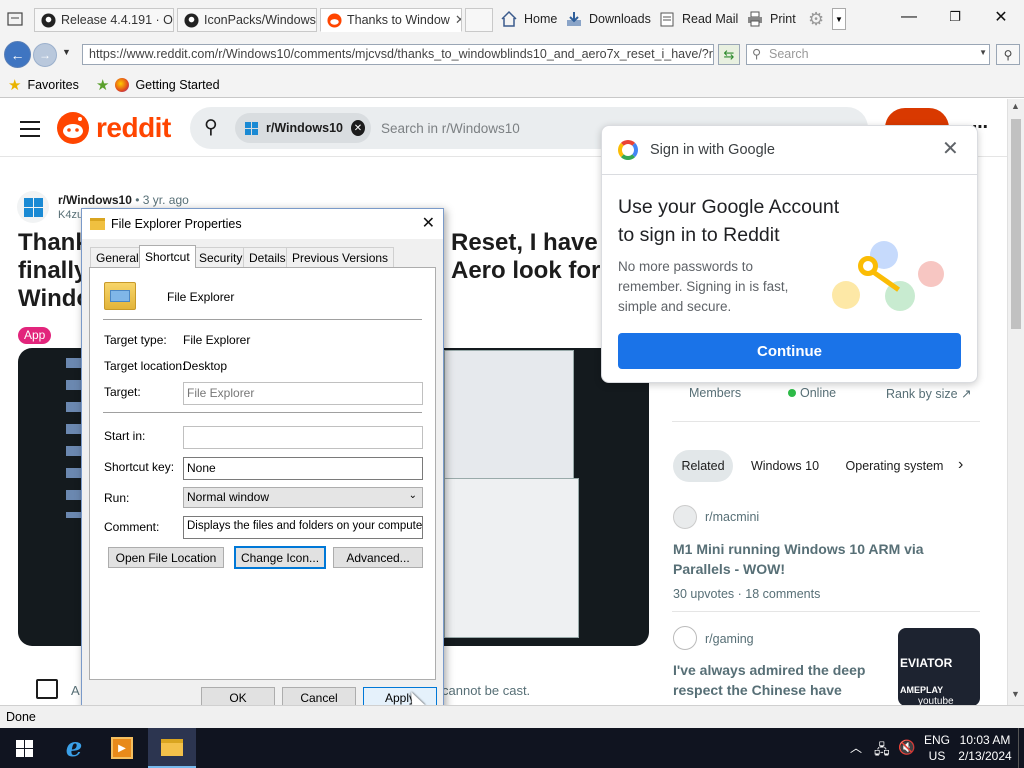 Image resolution: width=1024 pixels, height=768 pixels. What do you see at coordinates (303, 128) in the screenshot?
I see `search-chip: r/Windows10 ✕` at bounding box center [303, 128].